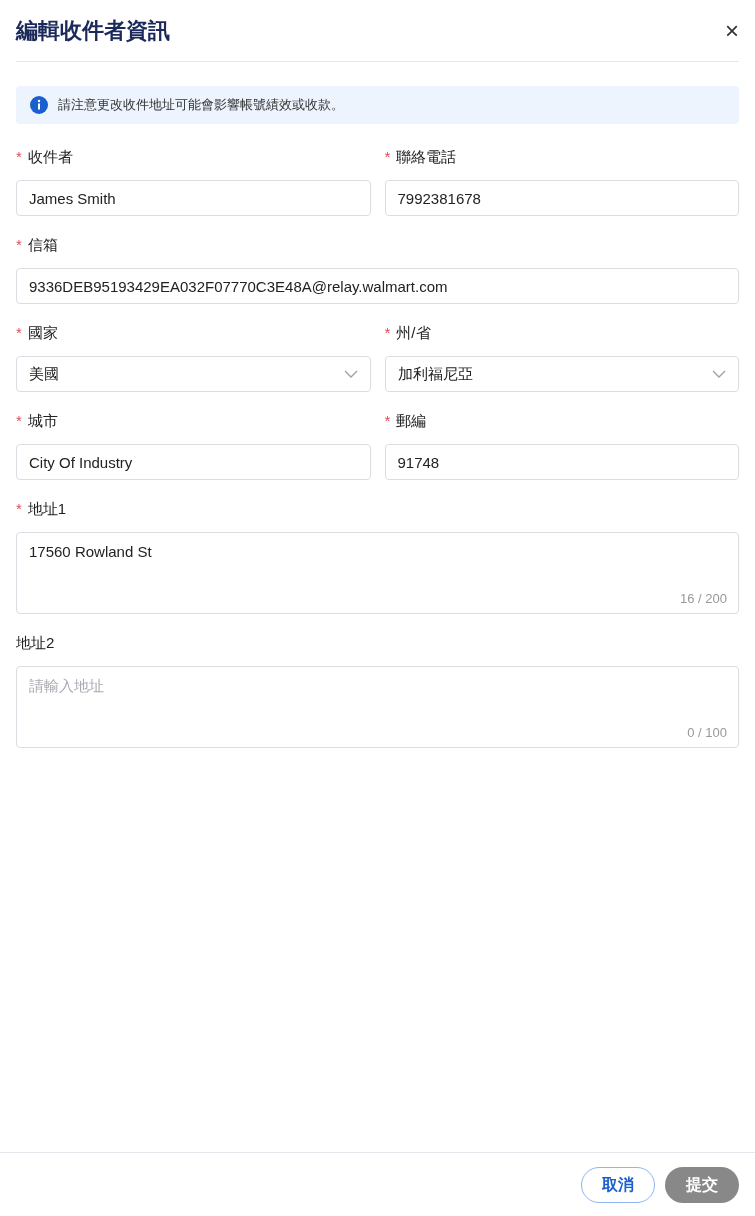 The height and width of the screenshot is (1216, 755). Describe the element at coordinates (703, 598) in the screenshot. I see `character-counter: 16 / 200` at that location.